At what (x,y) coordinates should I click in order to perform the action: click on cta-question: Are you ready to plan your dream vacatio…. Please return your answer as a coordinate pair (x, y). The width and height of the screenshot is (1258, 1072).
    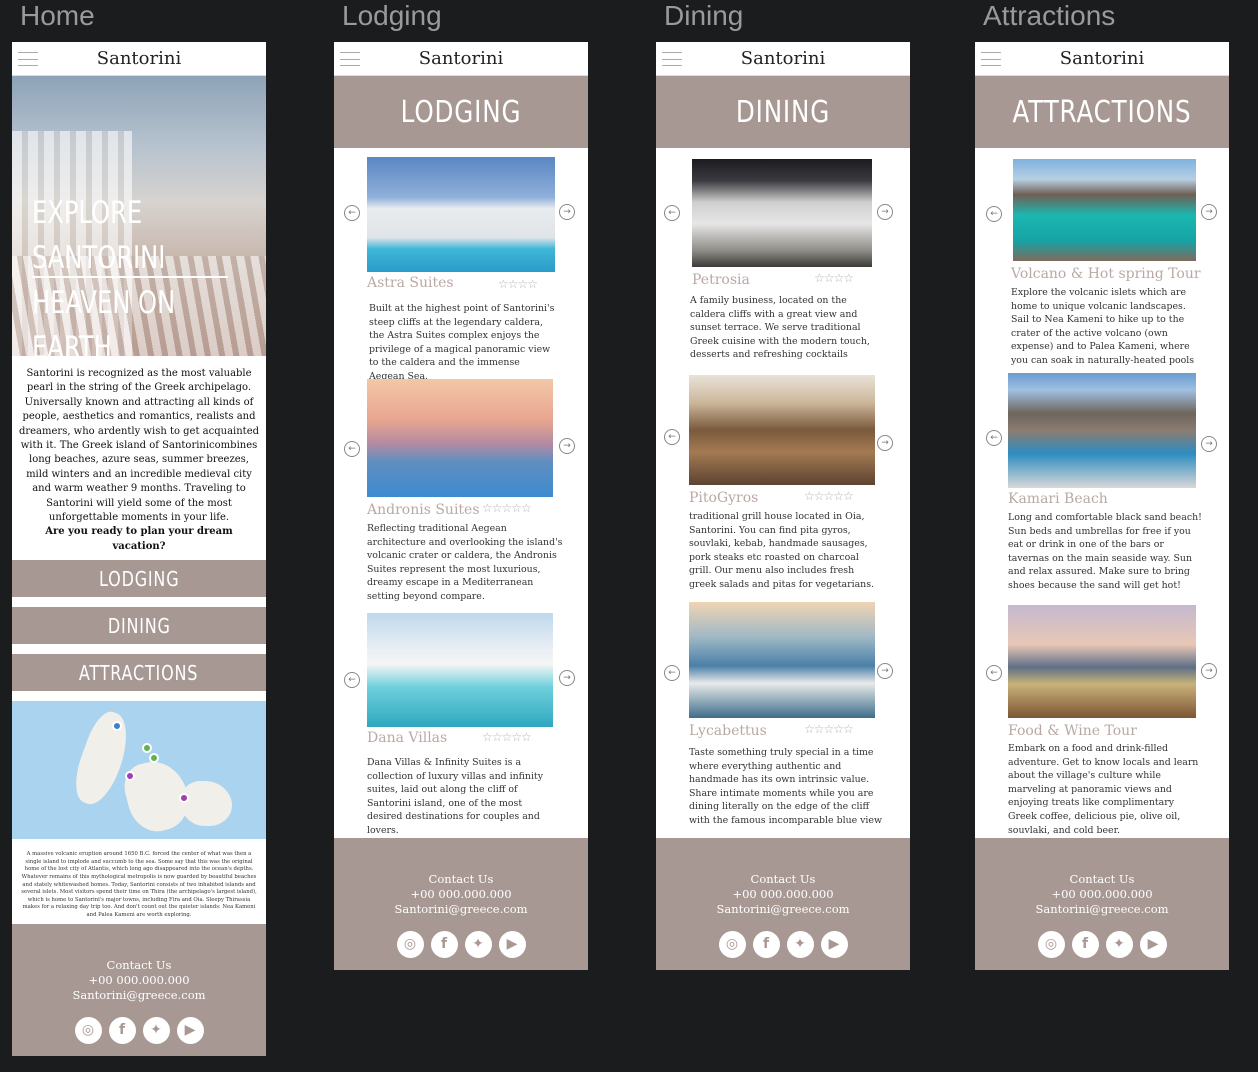
    Looking at the image, I should click on (139, 539).